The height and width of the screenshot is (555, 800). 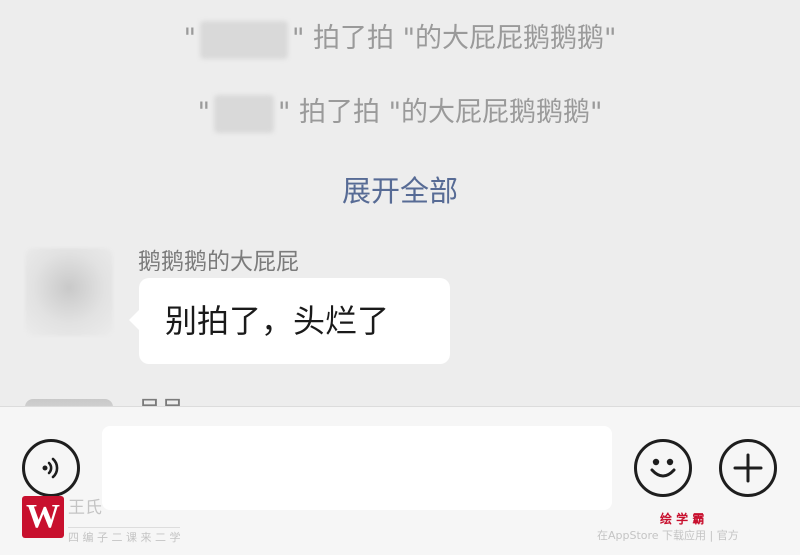 What do you see at coordinates (161, 398) in the screenshot?
I see `sender-name: 吊吊` at bounding box center [161, 398].